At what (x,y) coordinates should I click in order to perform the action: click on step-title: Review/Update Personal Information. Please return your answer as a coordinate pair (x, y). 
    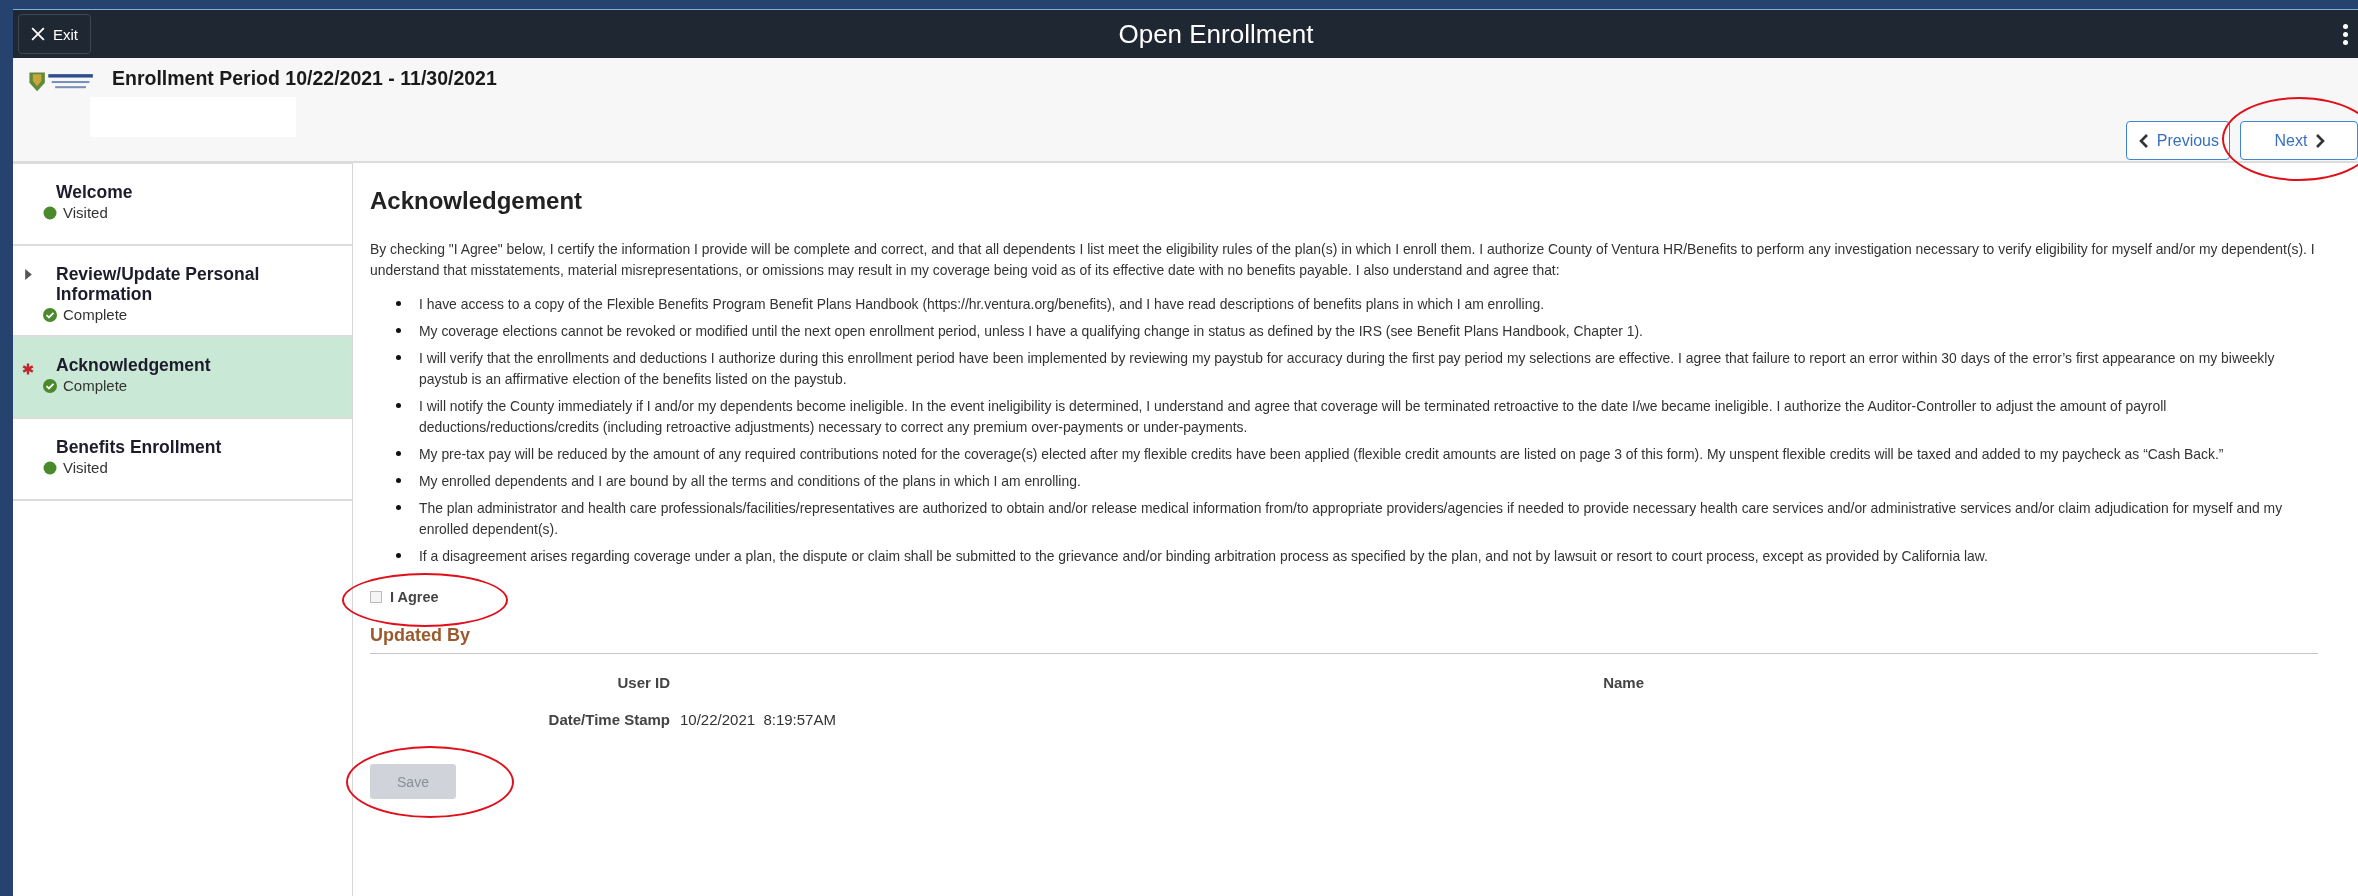
    Looking at the image, I should click on (158, 284).